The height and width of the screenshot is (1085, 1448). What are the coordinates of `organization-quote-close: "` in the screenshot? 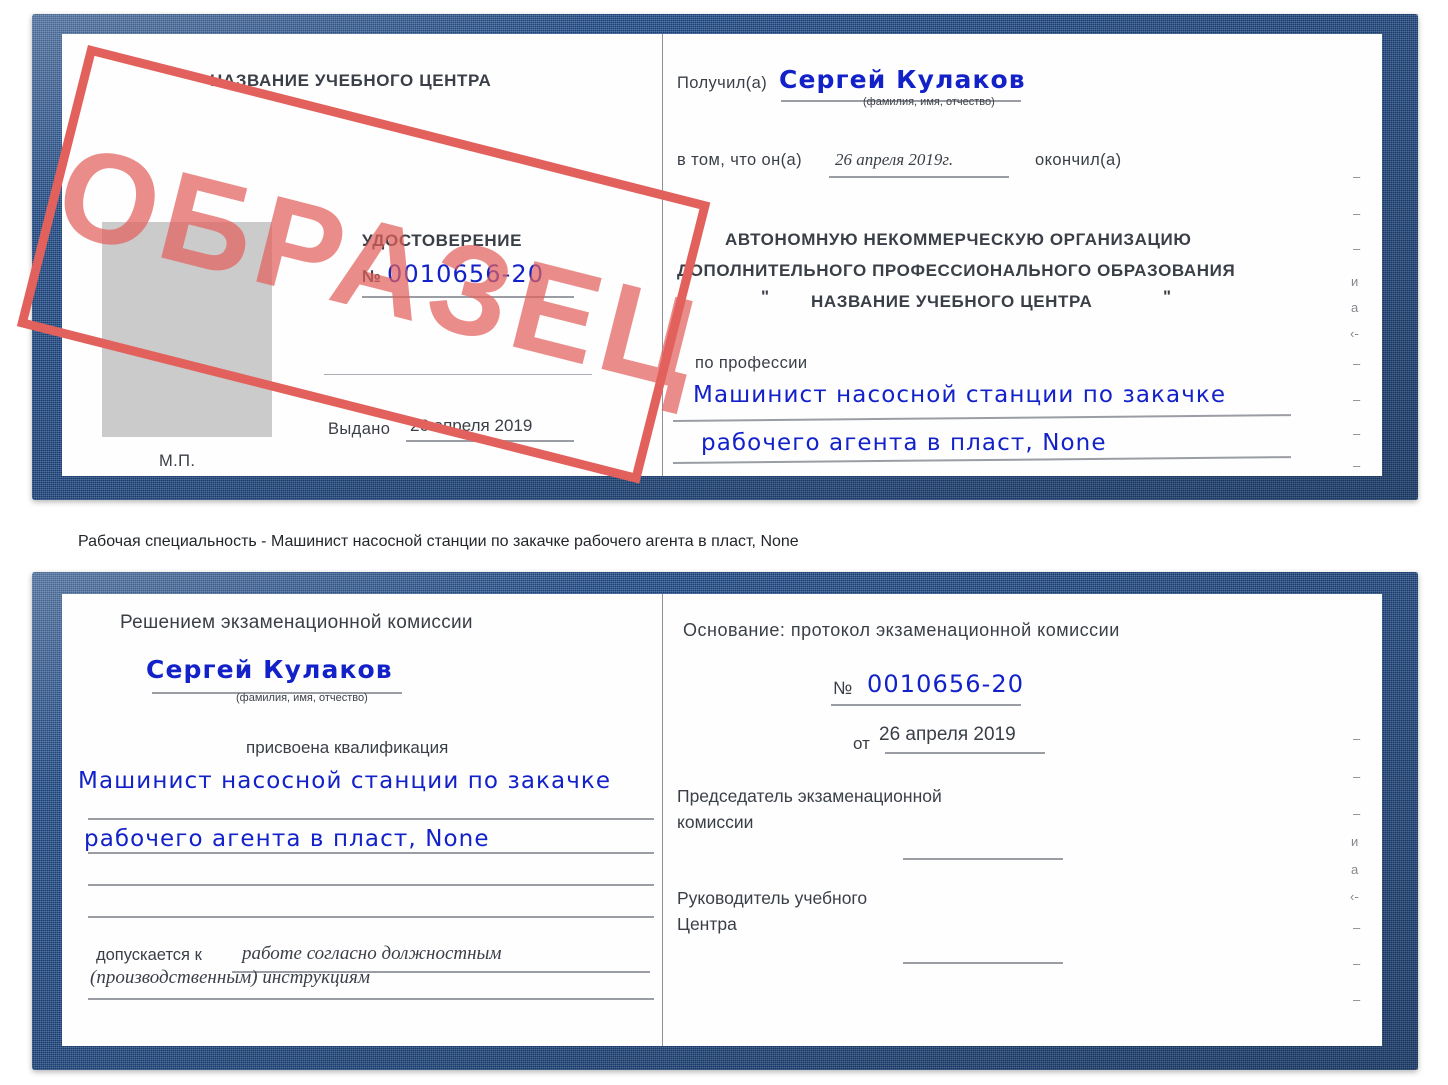 It's located at (1167, 296).